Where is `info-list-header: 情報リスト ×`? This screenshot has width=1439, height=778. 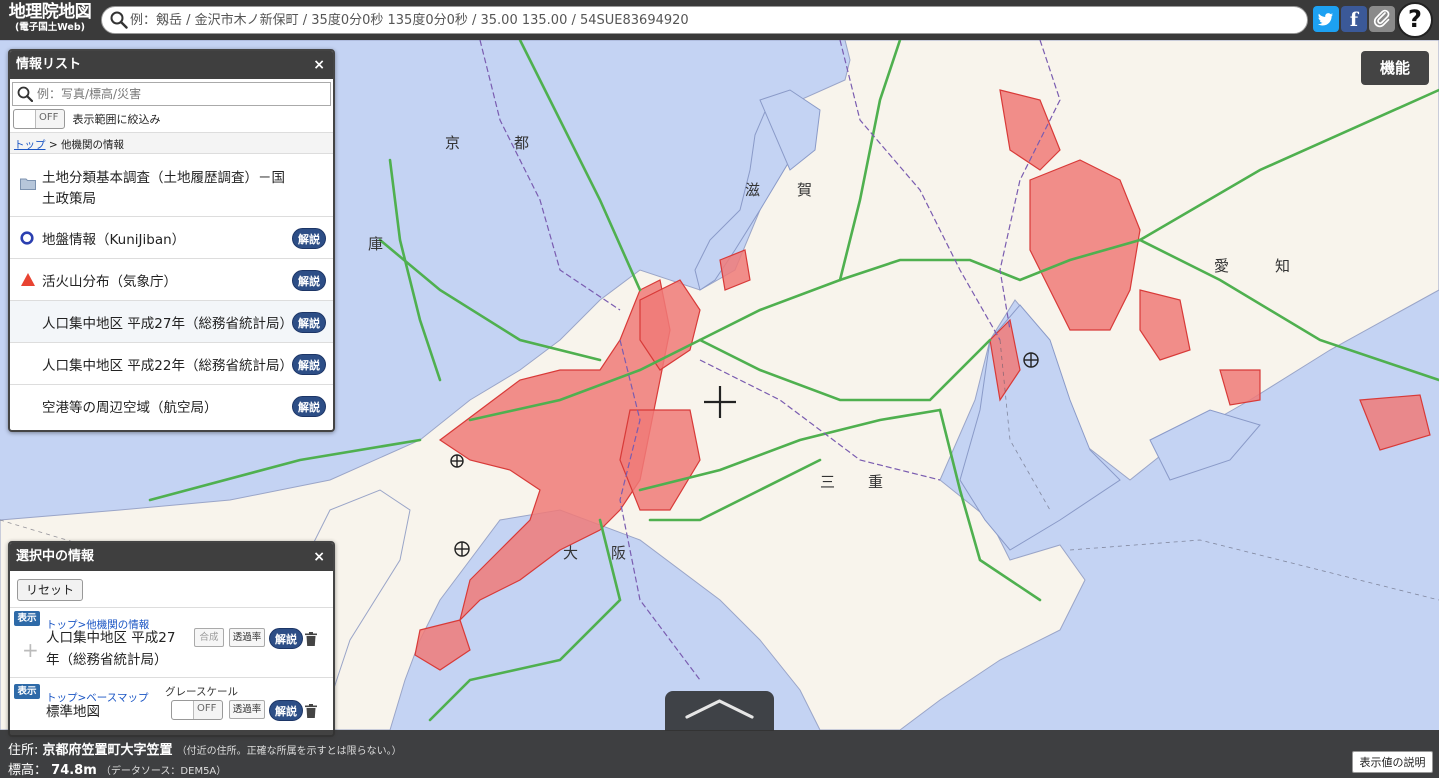 info-list-header: 情報リスト × is located at coordinates (171, 65).